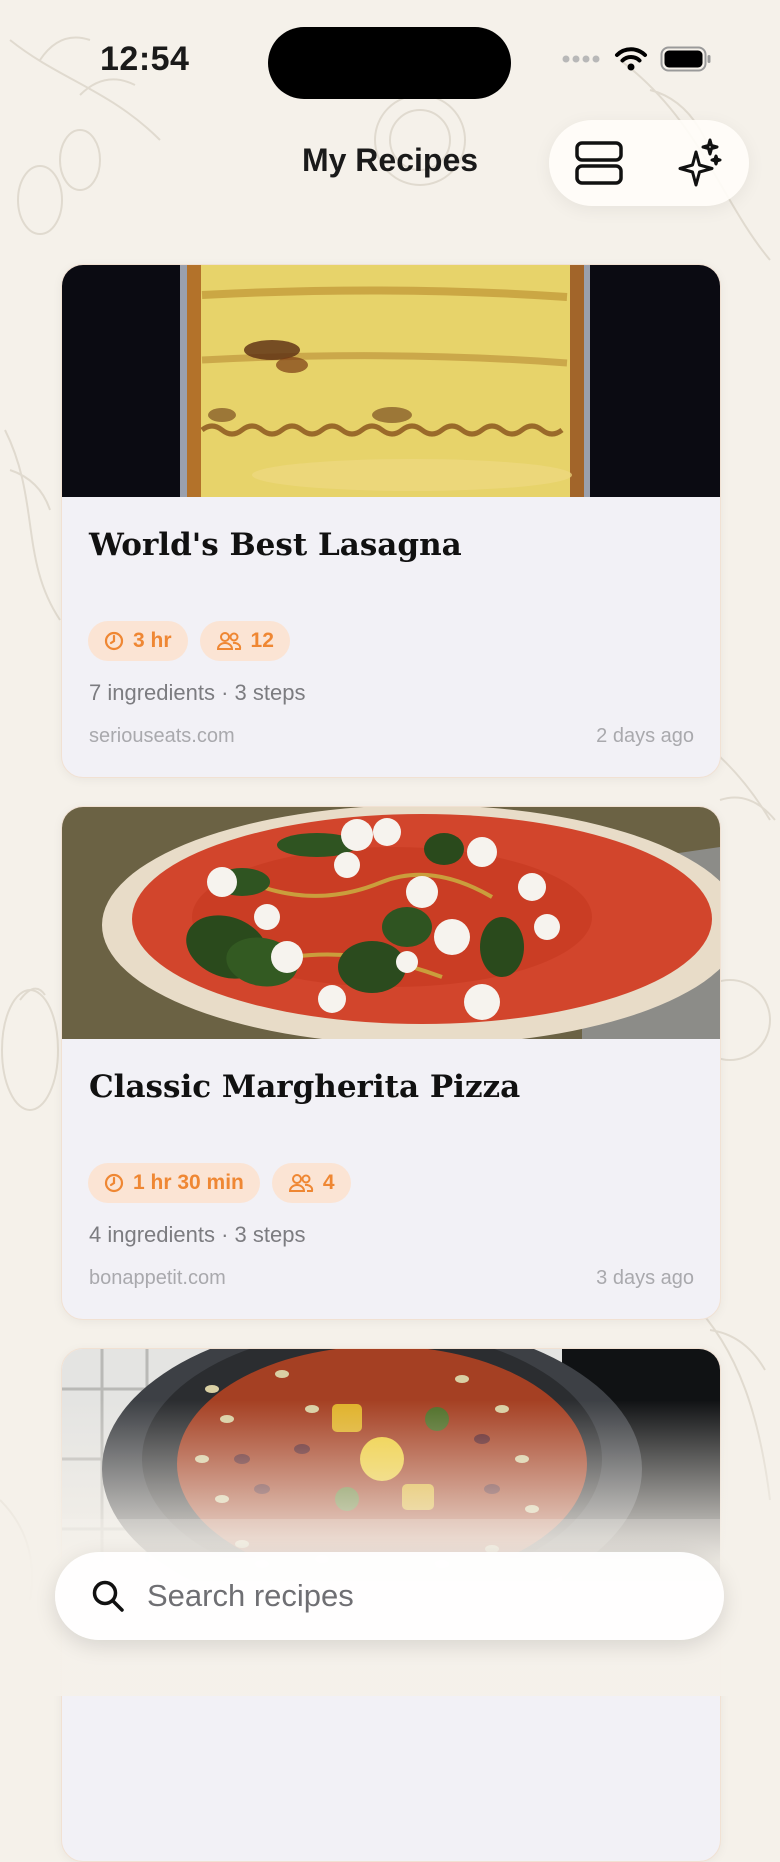 Image resolution: width=780 pixels, height=1862 pixels. What do you see at coordinates (162, 736) in the screenshot?
I see `recipe-source: seriouseats.com` at bounding box center [162, 736].